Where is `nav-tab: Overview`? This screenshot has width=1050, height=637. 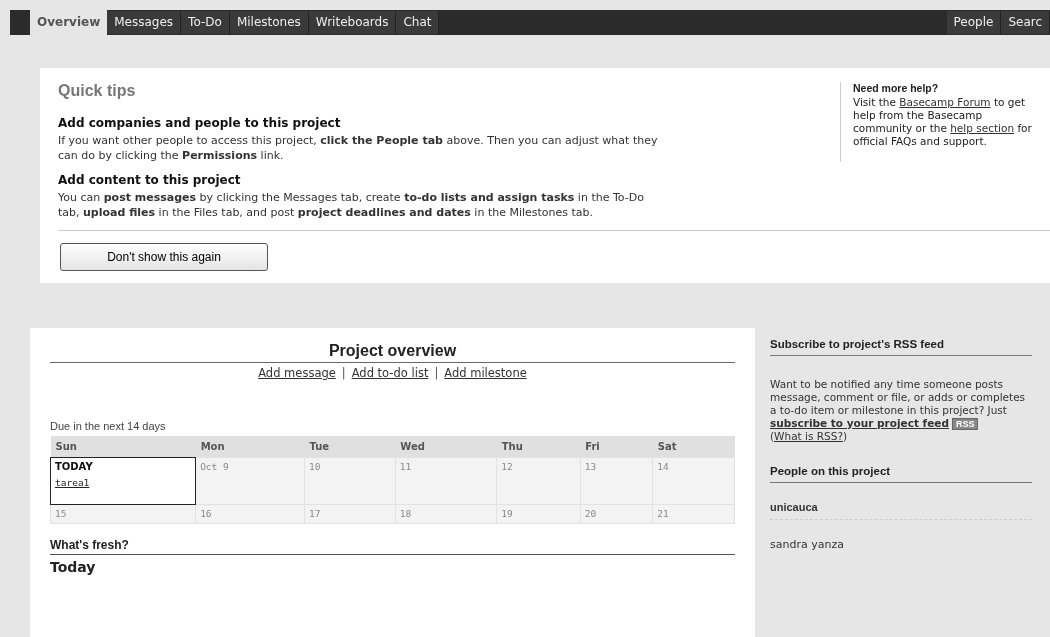
nav-tab: Overview is located at coordinates (69, 22).